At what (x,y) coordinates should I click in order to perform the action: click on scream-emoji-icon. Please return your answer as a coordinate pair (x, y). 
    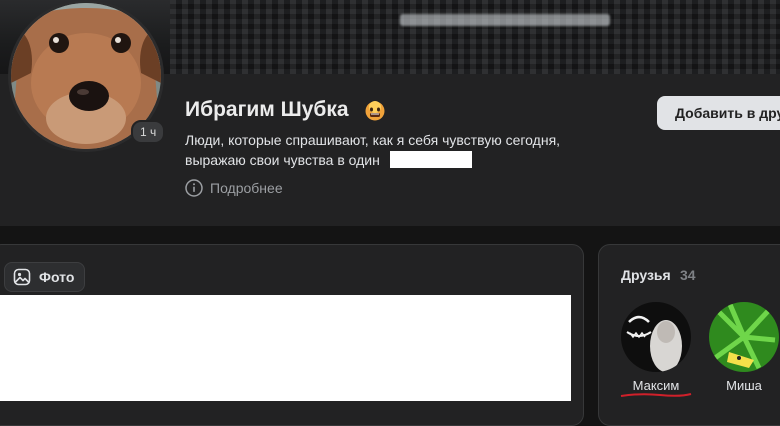
    Looking at the image, I should click on (375, 111).